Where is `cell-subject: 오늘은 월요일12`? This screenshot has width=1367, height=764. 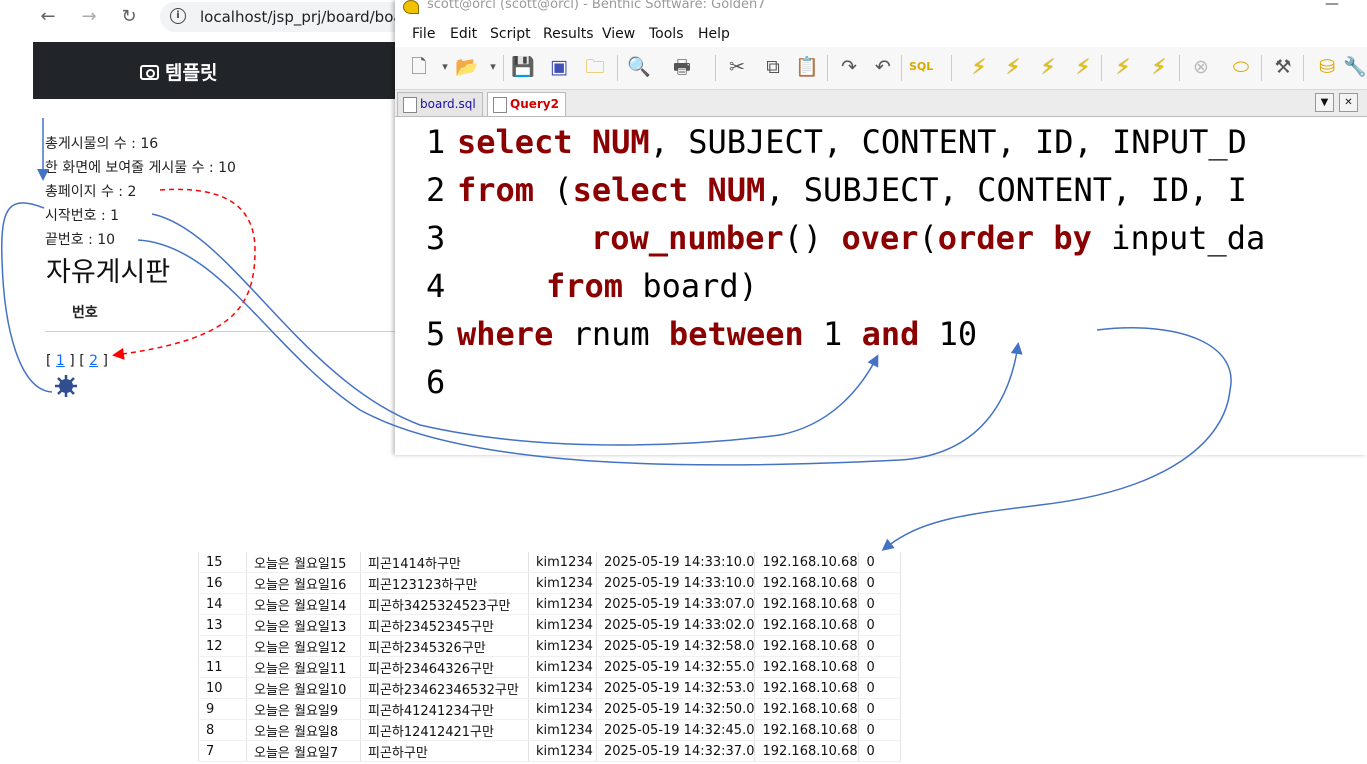
cell-subject: 오늘은 월요일12 is located at coordinates (303, 646).